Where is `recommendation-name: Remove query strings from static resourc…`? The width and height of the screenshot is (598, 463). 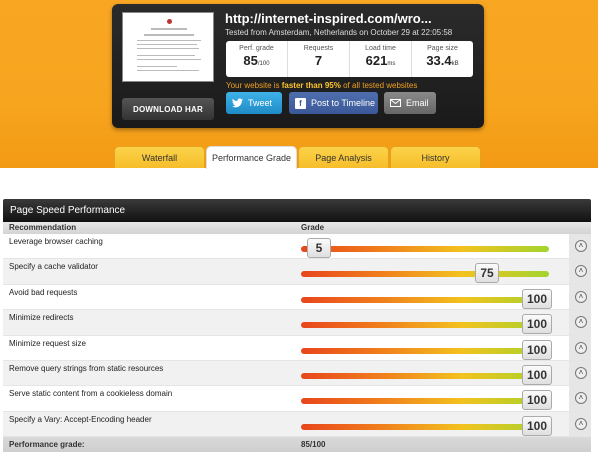 recommendation-name: Remove query strings from static resourc… is located at coordinates (86, 368).